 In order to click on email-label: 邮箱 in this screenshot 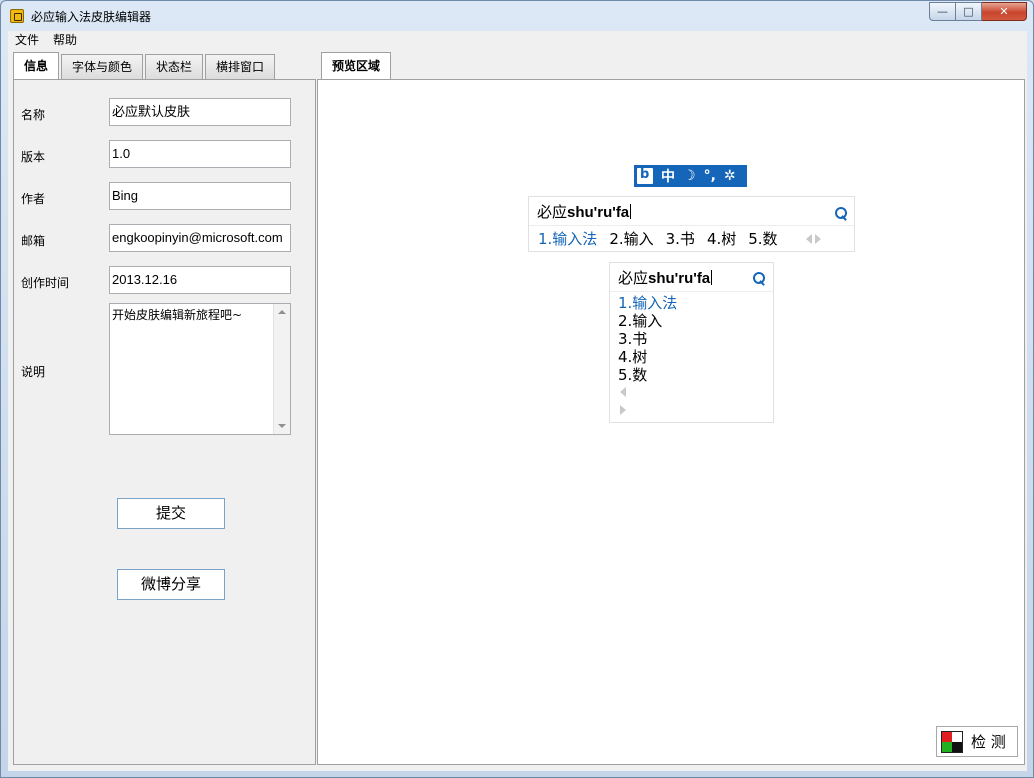, I will do `click(33, 241)`.